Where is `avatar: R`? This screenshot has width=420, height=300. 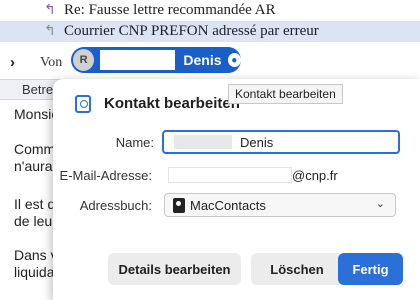 avatar: R is located at coordinates (84, 60).